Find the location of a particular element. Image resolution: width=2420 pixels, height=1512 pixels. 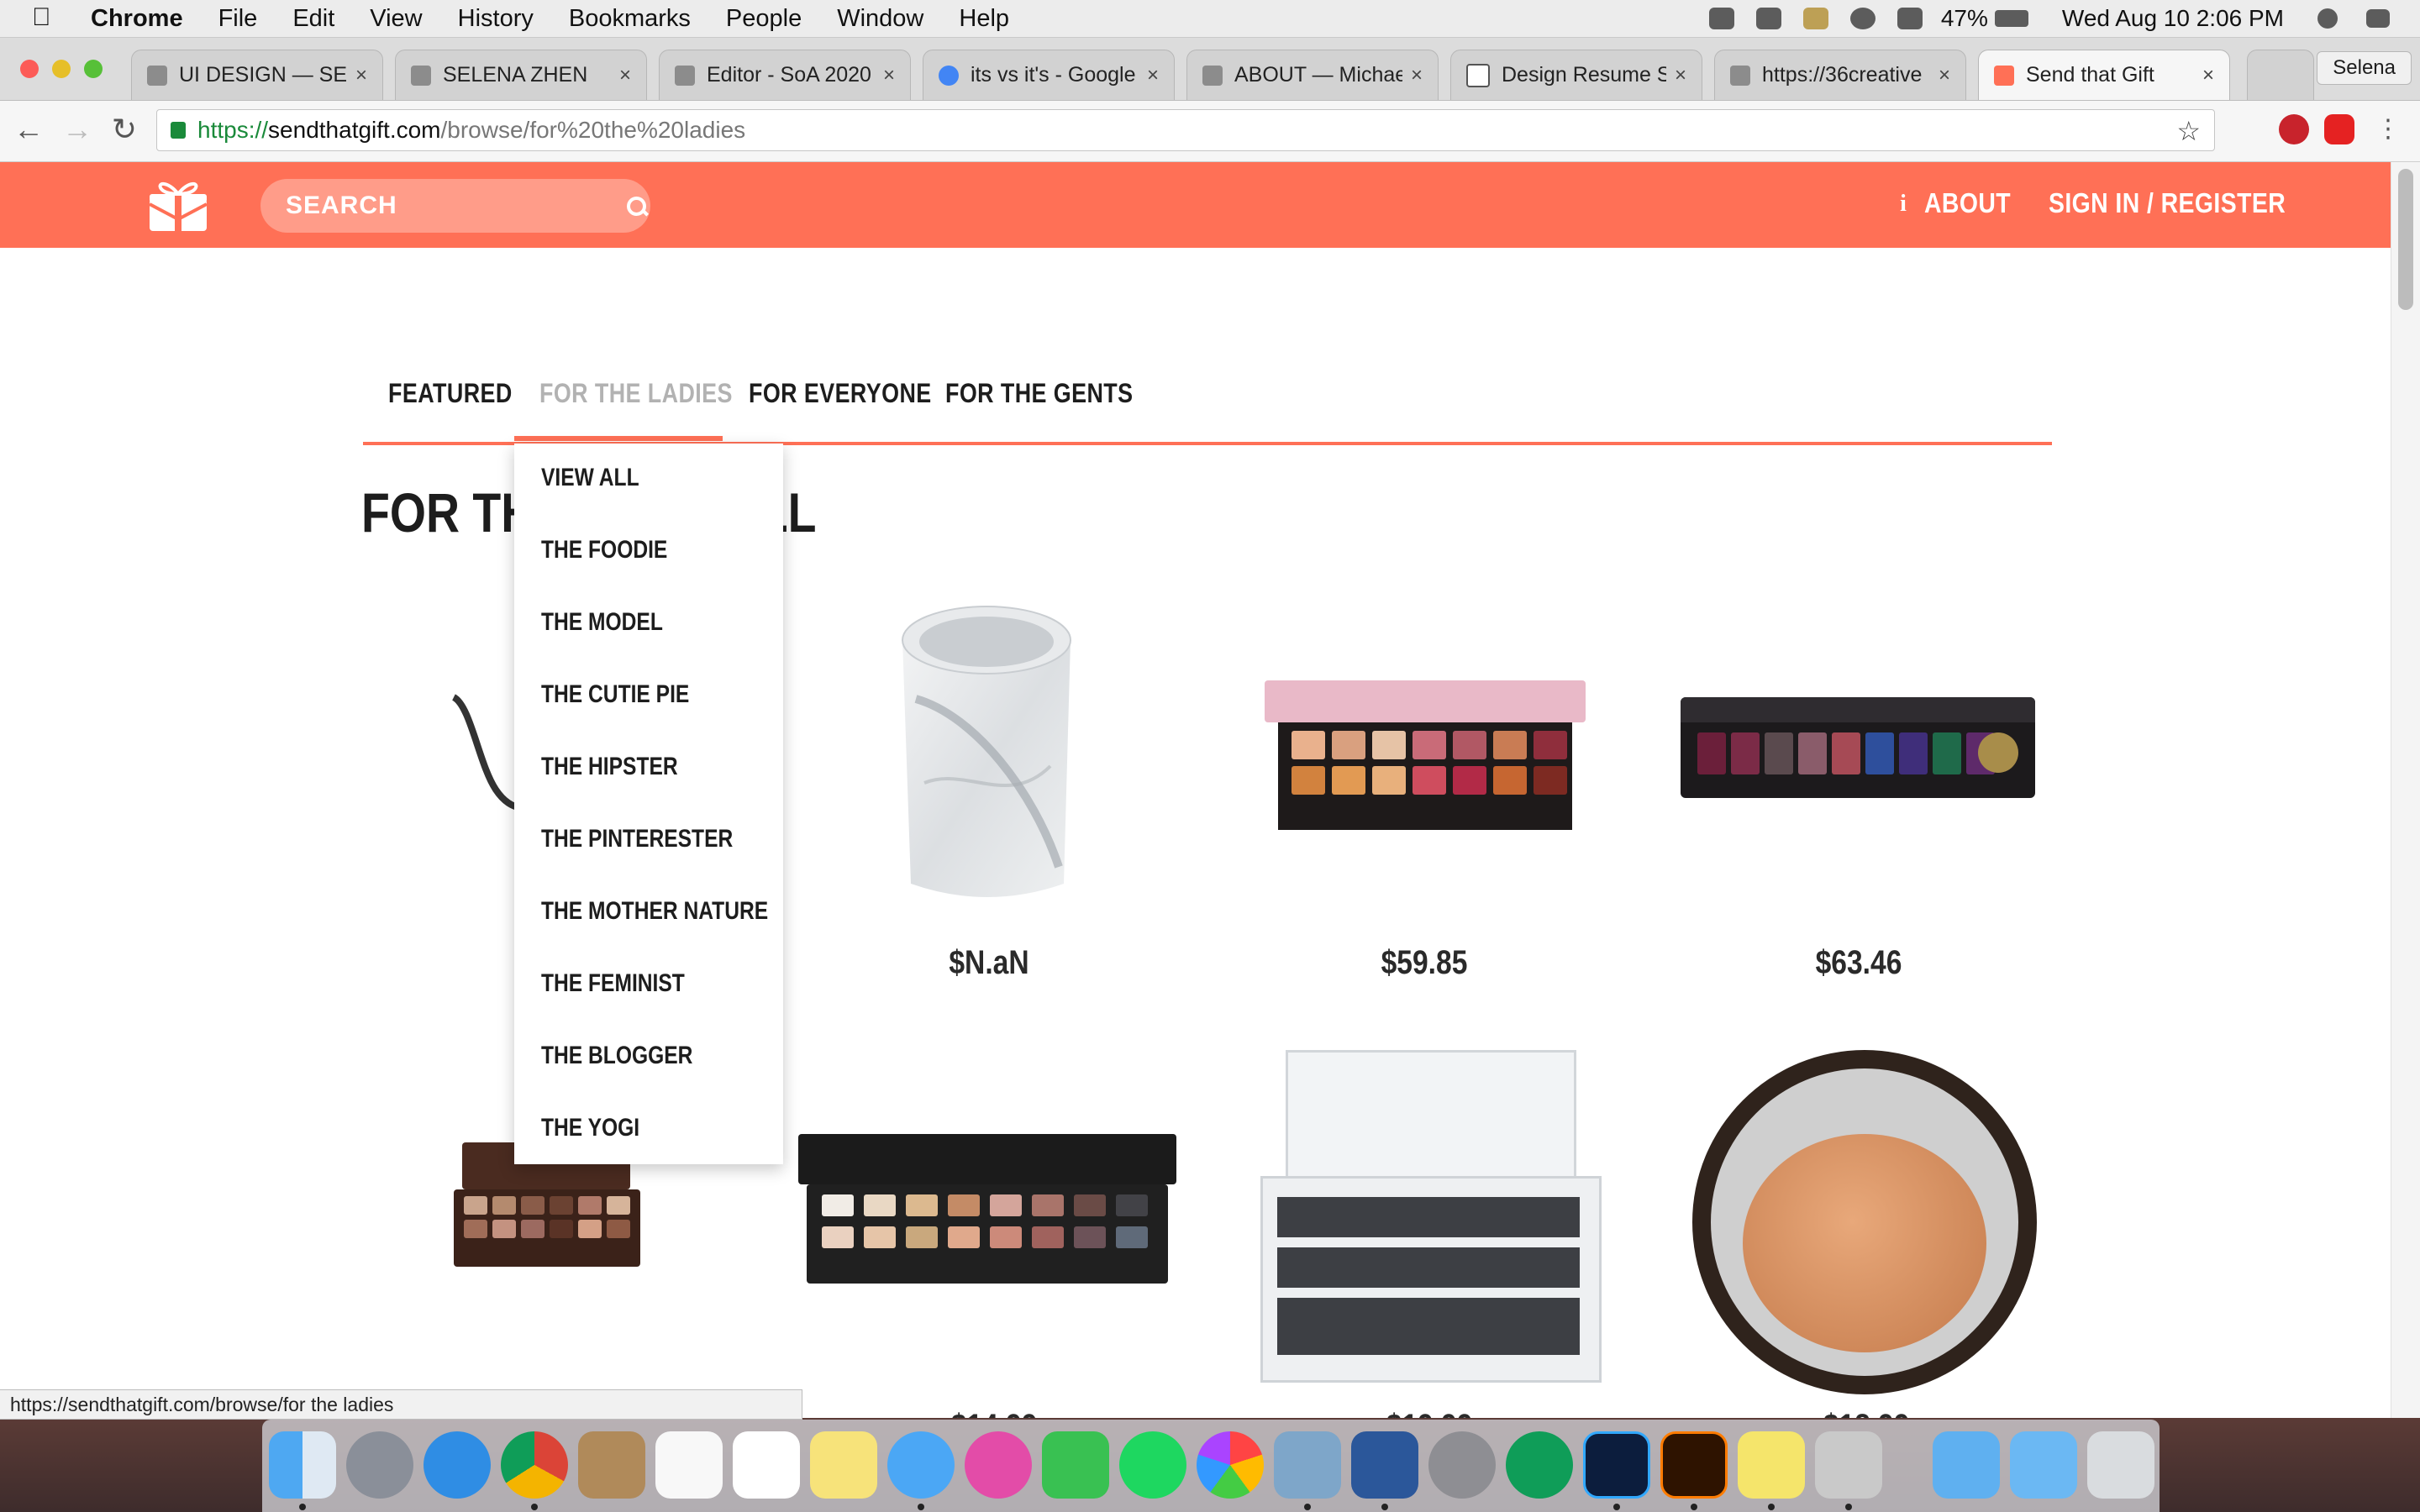

opera-extension-icon is located at coordinates (2339, 129).